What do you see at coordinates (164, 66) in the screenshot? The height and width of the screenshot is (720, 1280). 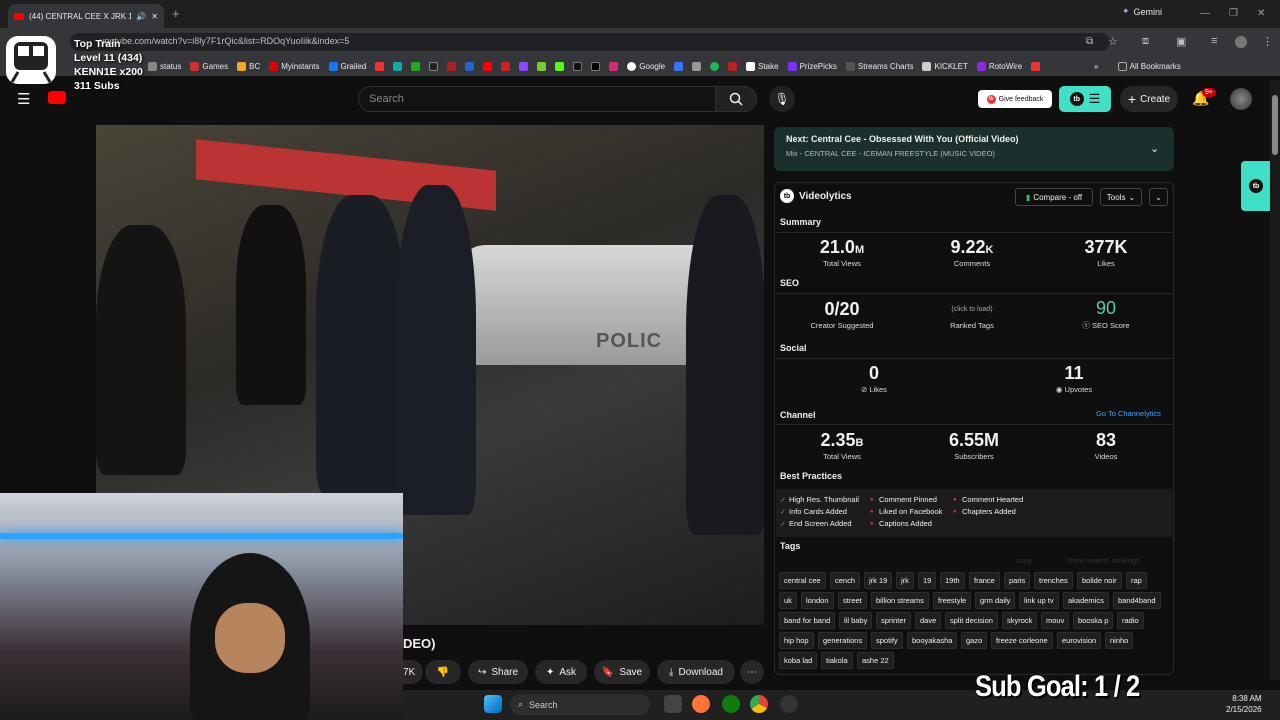 I see `bookmark-status: status` at bounding box center [164, 66].